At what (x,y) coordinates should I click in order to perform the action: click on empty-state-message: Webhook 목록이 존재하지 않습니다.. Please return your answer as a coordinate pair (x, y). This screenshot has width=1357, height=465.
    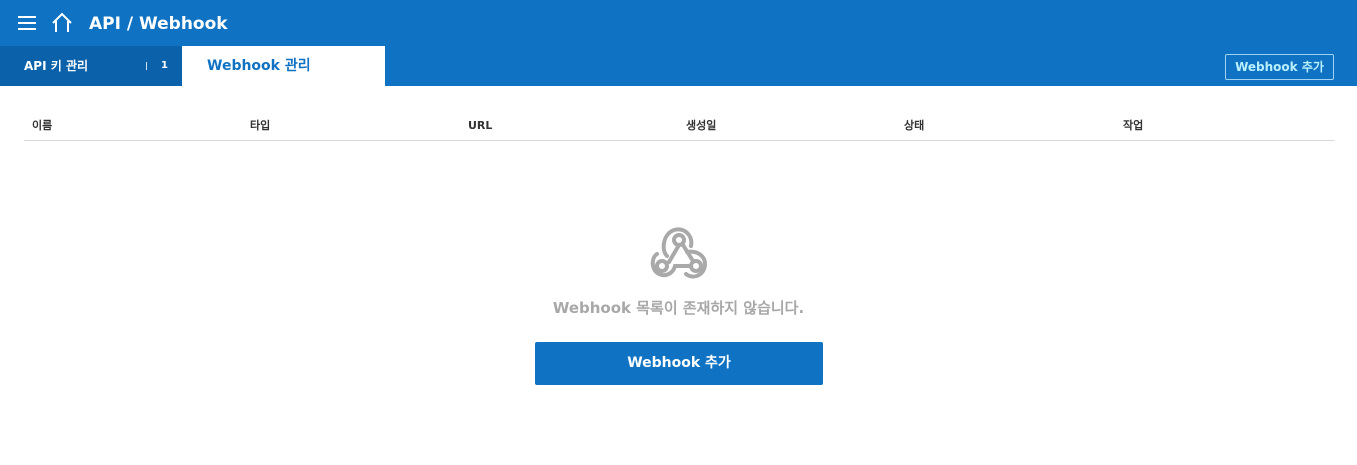
    Looking at the image, I should click on (678, 308).